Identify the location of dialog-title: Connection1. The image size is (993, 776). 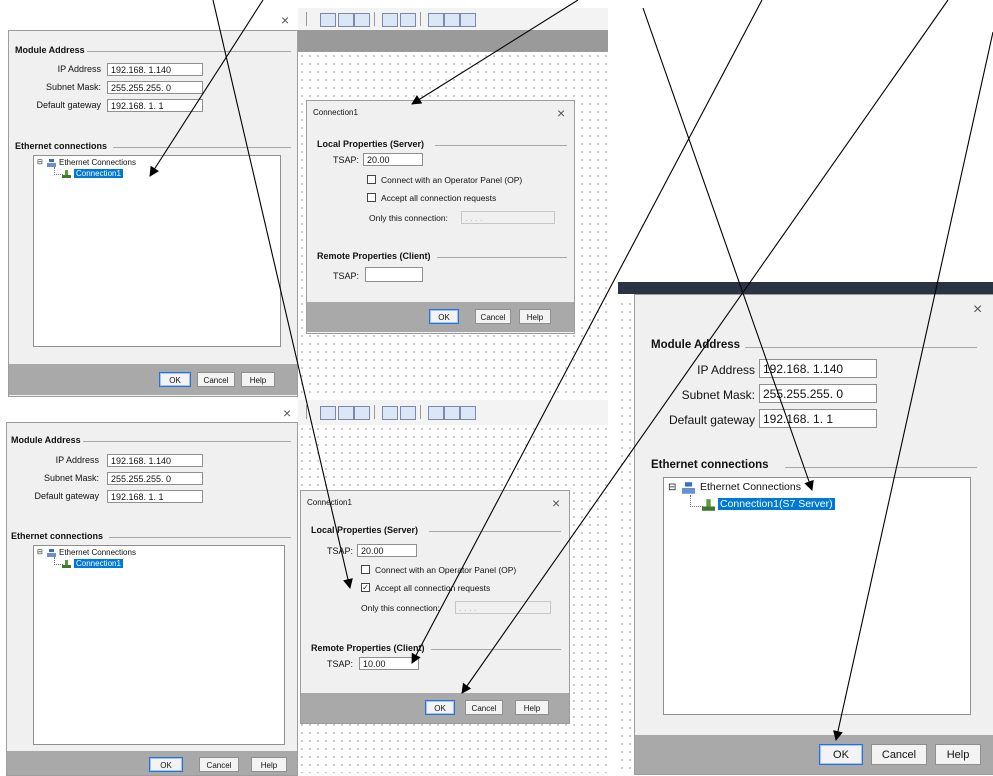
(335, 112).